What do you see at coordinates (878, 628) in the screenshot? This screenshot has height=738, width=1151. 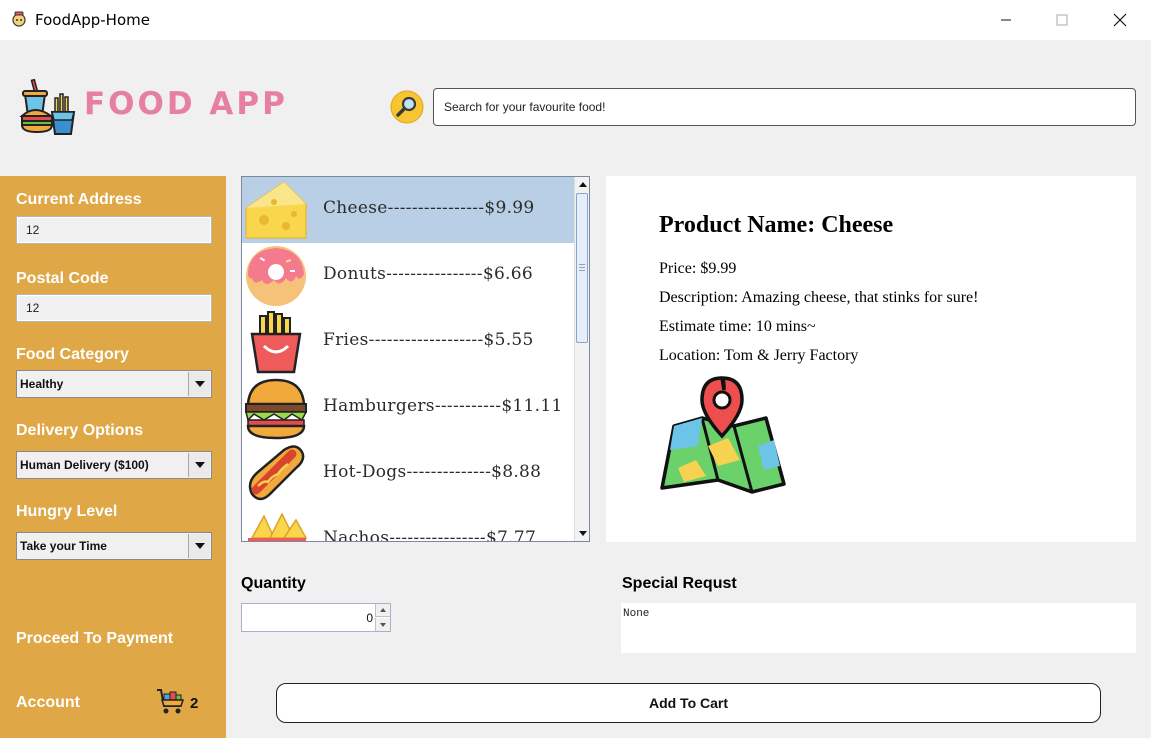 I see `special-request-textarea: None` at bounding box center [878, 628].